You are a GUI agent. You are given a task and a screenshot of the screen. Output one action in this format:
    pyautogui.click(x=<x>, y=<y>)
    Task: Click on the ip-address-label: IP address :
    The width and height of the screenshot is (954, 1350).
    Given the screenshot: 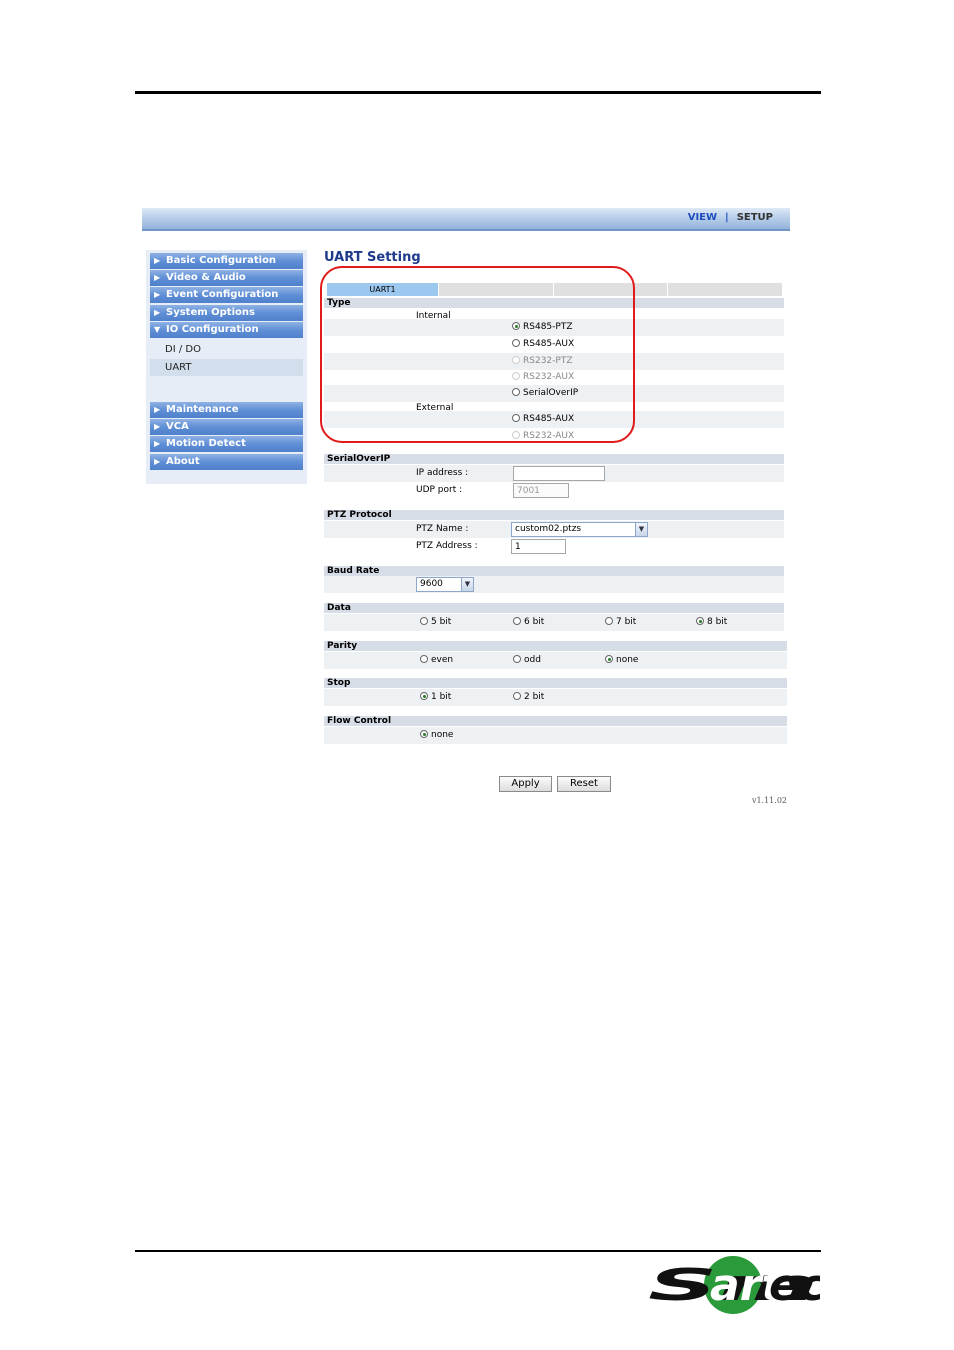 What is the action you would take?
    pyautogui.click(x=442, y=473)
    